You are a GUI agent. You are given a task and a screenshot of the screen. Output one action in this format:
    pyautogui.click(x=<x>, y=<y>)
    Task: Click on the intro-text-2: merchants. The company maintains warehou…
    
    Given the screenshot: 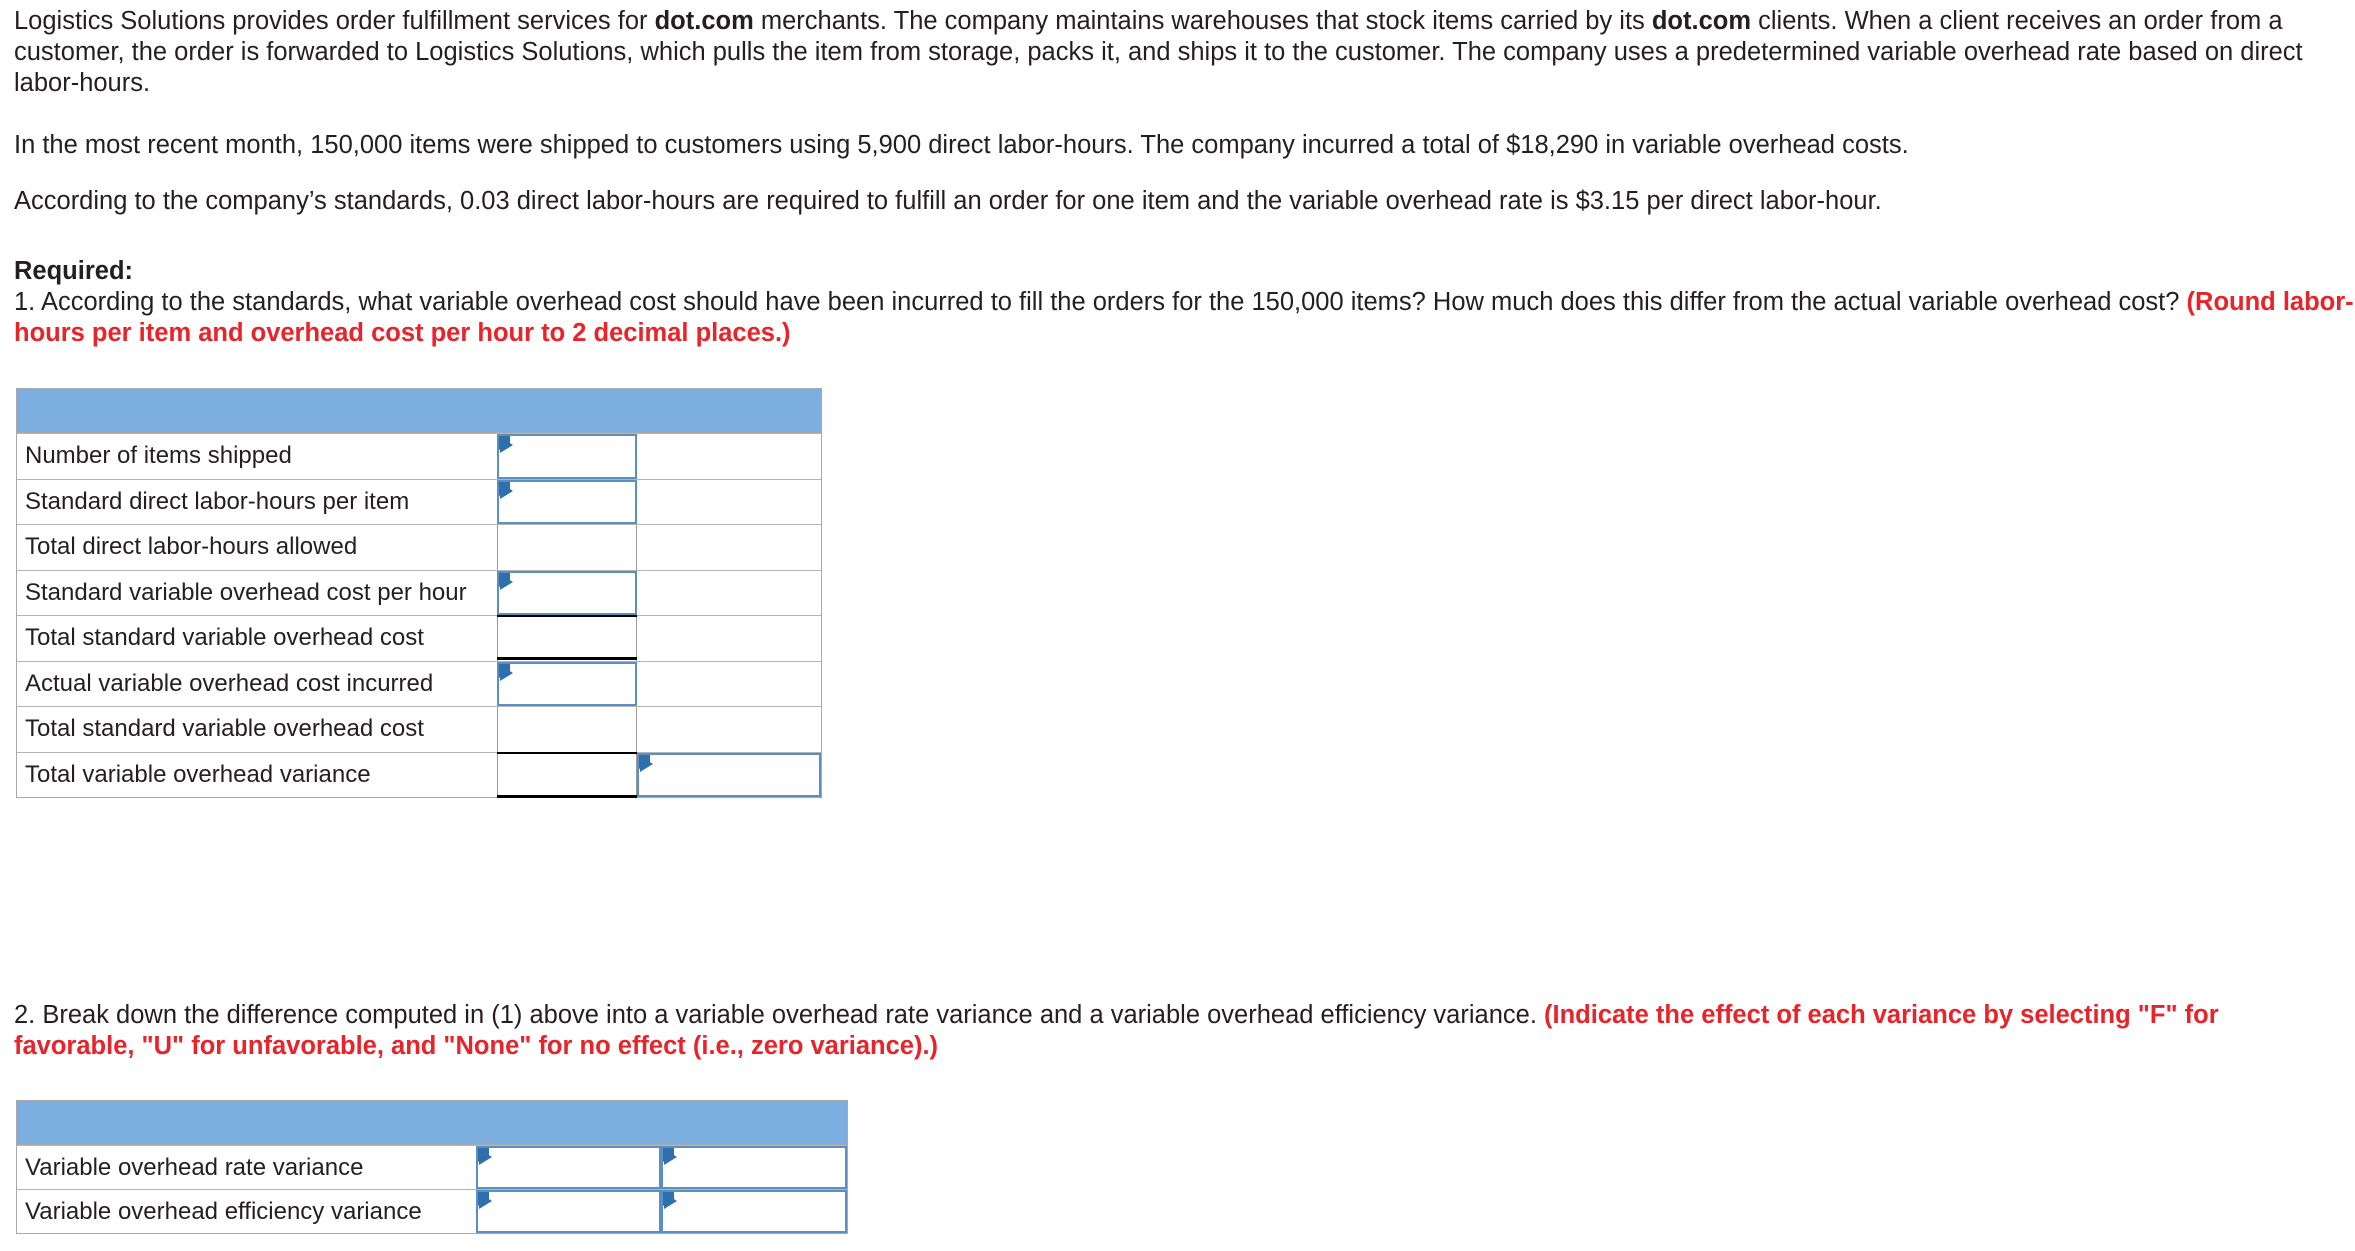 What is the action you would take?
    pyautogui.click(x=1202, y=21)
    